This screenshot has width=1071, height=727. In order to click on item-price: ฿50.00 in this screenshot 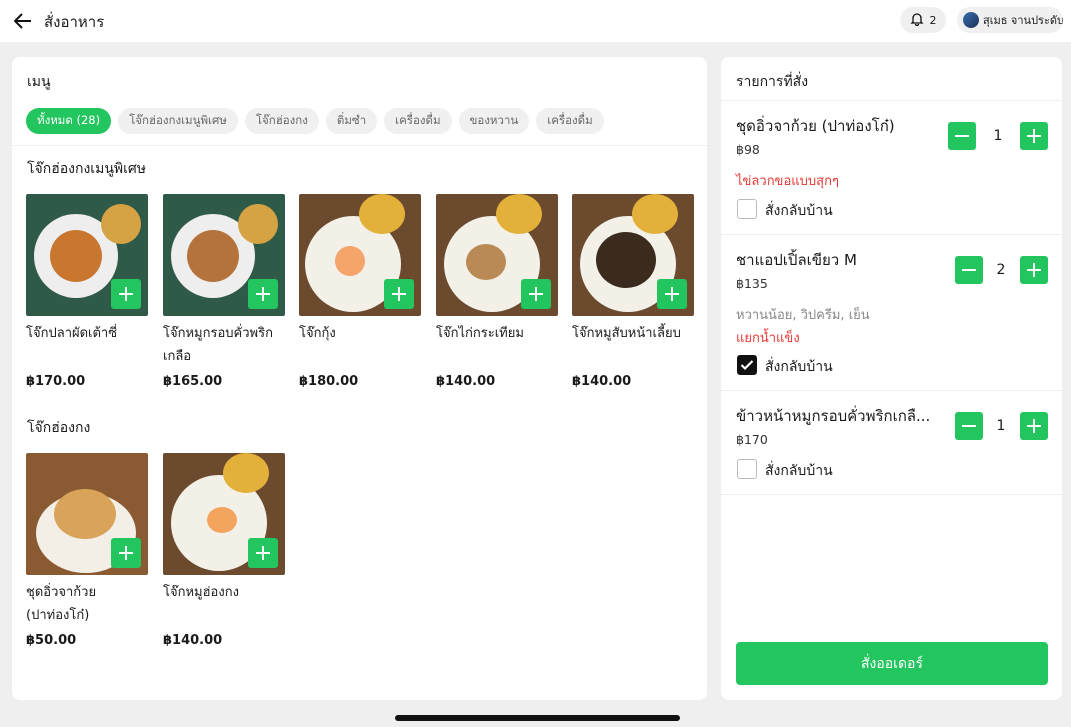, I will do `click(51, 640)`.